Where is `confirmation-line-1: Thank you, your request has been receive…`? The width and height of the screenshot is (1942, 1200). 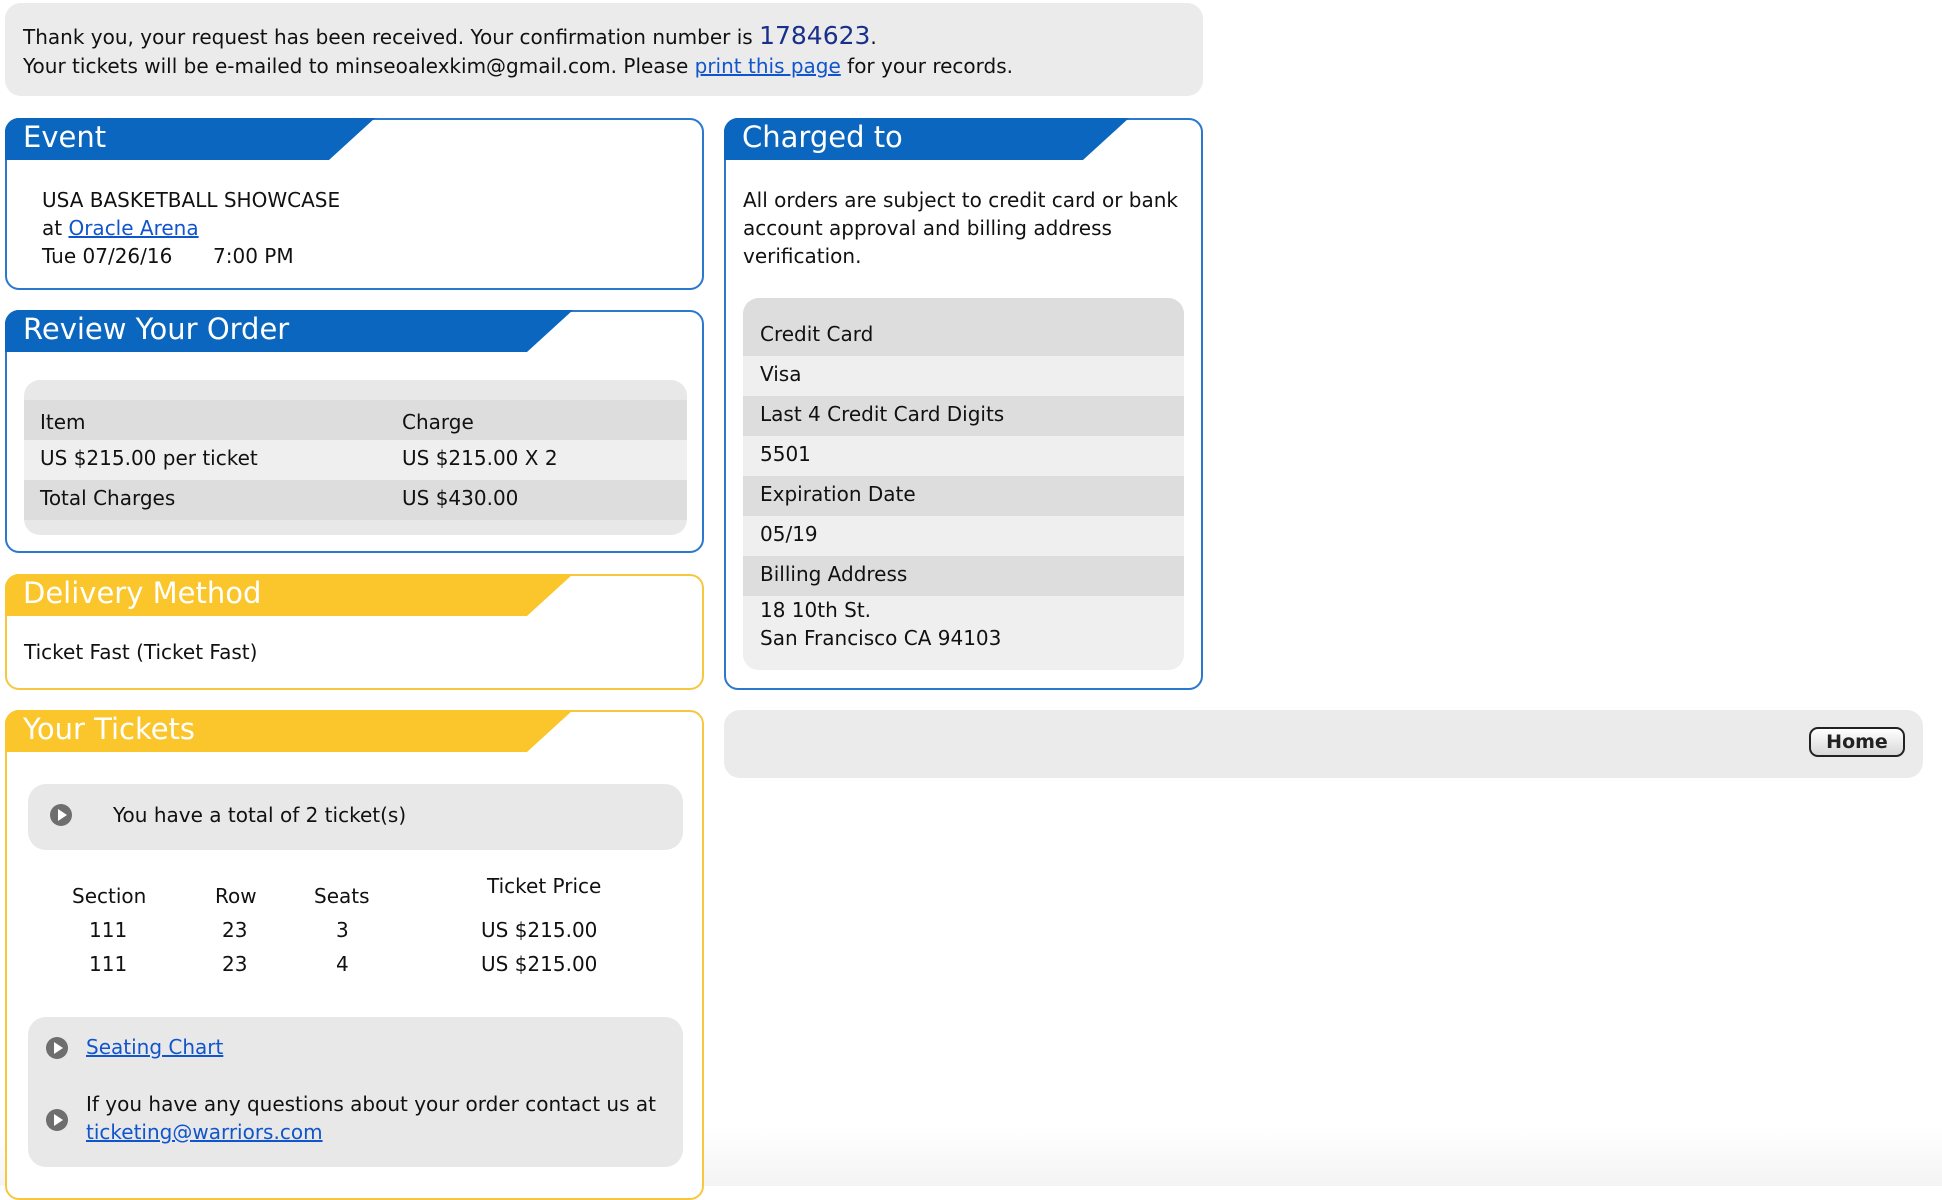 confirmation-line-1: Thank you, your request has been receive… is located at coordinates (613, 36).